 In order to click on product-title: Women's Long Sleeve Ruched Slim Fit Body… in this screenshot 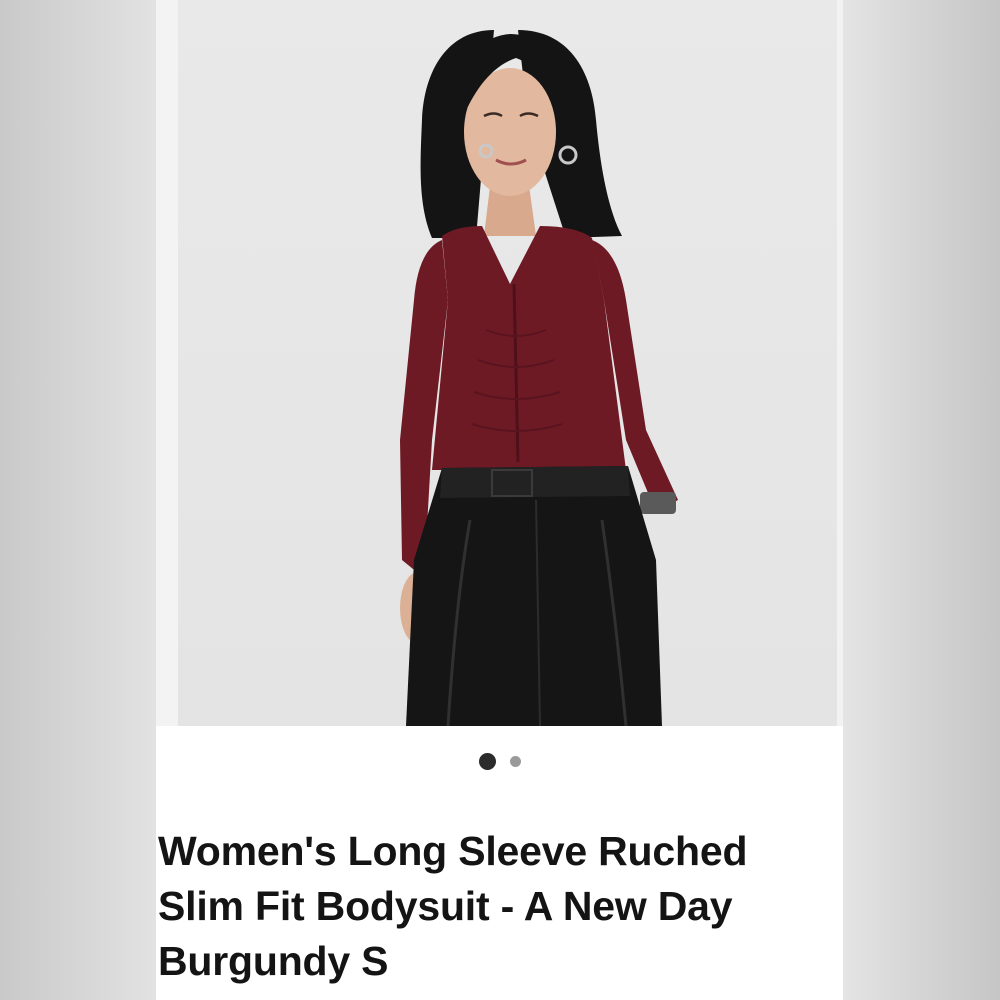, I will do `click(453, 906)`.